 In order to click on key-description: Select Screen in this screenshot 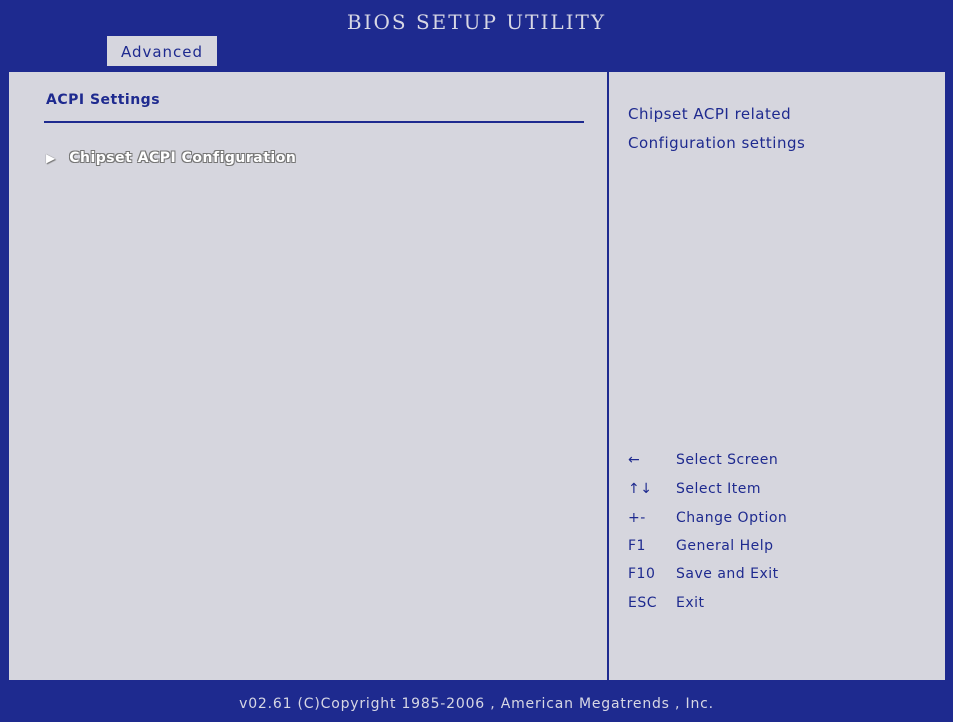, I will do `click(727, 460)`.